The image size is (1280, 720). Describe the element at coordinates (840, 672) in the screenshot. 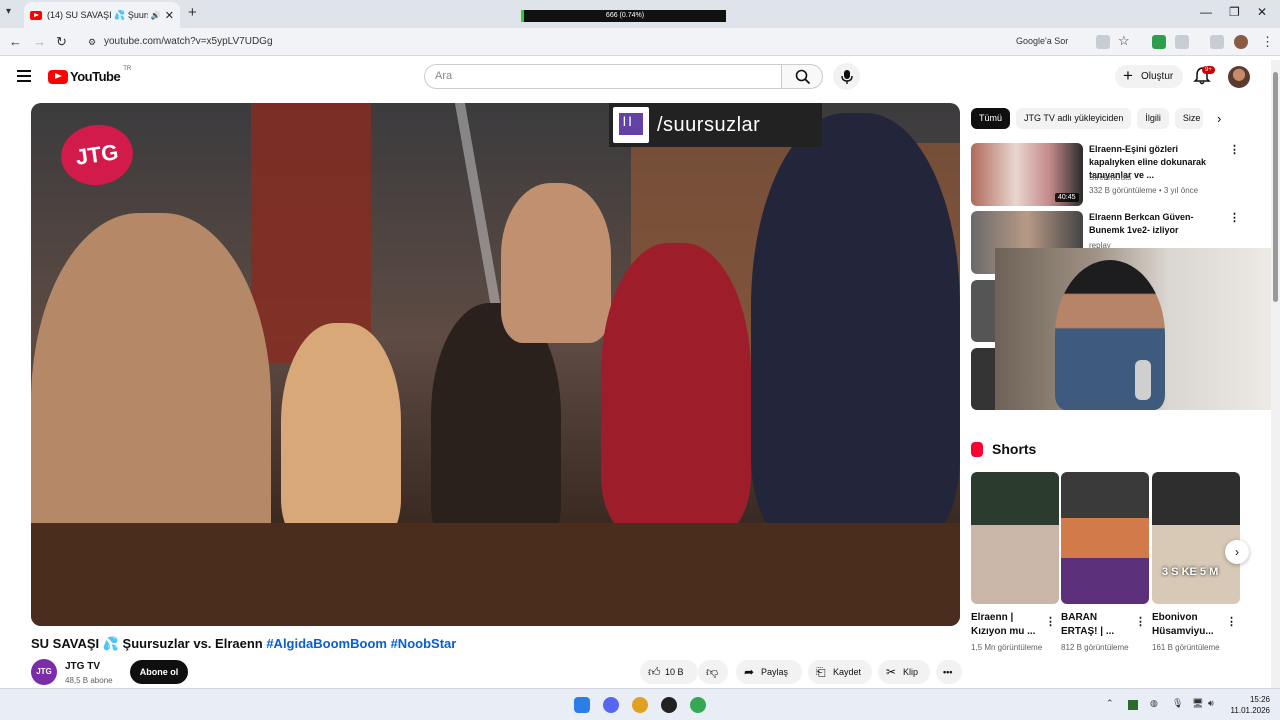

I see `save-button: ⎗ Kaydet` at that location.